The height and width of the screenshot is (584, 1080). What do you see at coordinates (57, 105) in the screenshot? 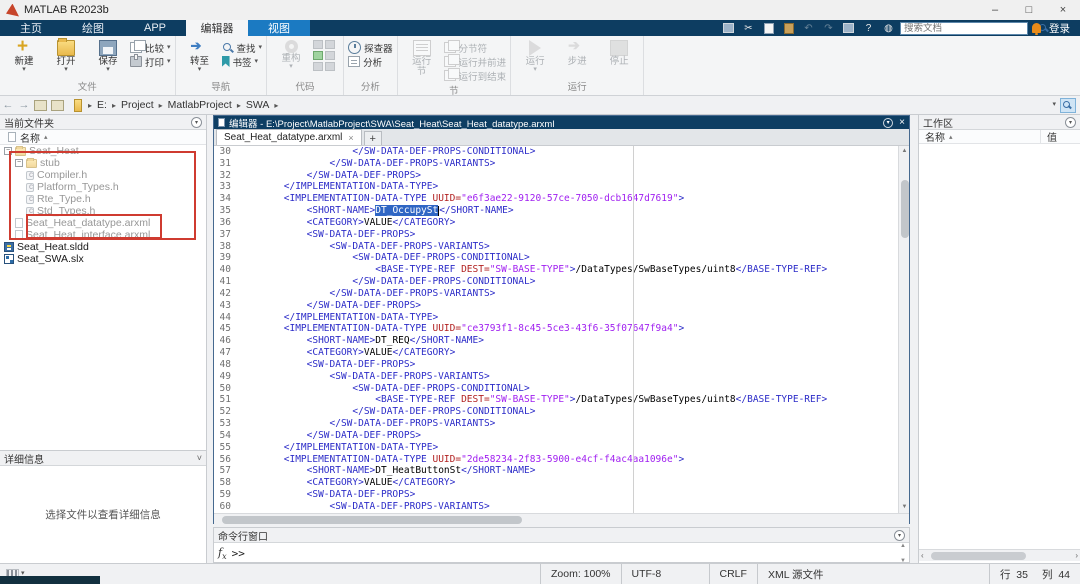
I see `browse-folder-icon` at bounding box center [57, 105].